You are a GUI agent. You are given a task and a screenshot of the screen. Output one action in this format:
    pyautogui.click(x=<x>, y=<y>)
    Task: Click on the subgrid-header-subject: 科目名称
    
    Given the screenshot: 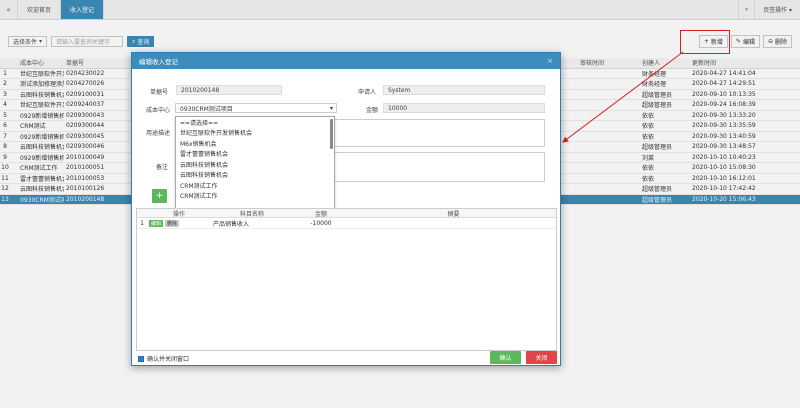 What is the action you would take?
    pyautogui.click(x=251, y=214)
    